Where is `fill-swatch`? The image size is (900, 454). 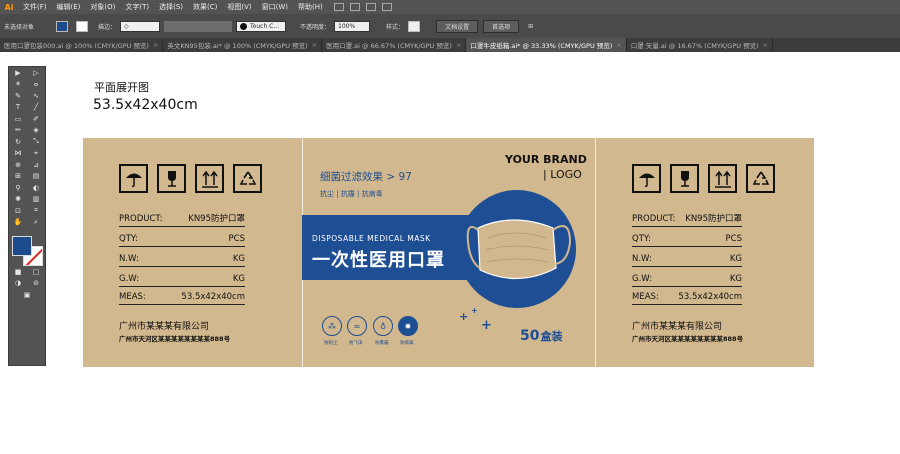
fill-swatch is located at coordinates (62, 26).